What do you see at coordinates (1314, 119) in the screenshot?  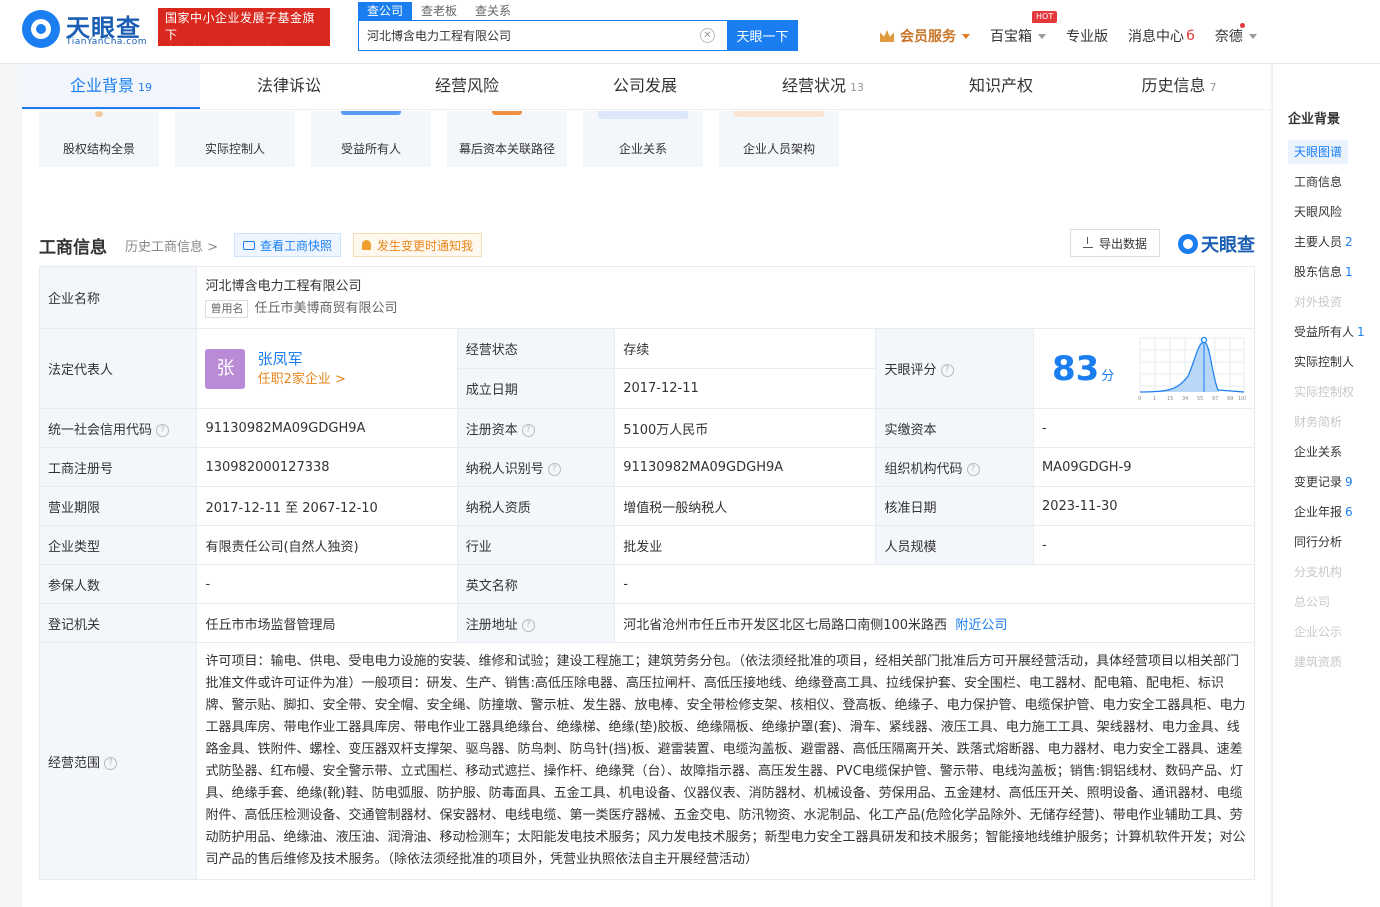 I see `sidebar-title: 企业背景` at bounding box center [1314, 119].